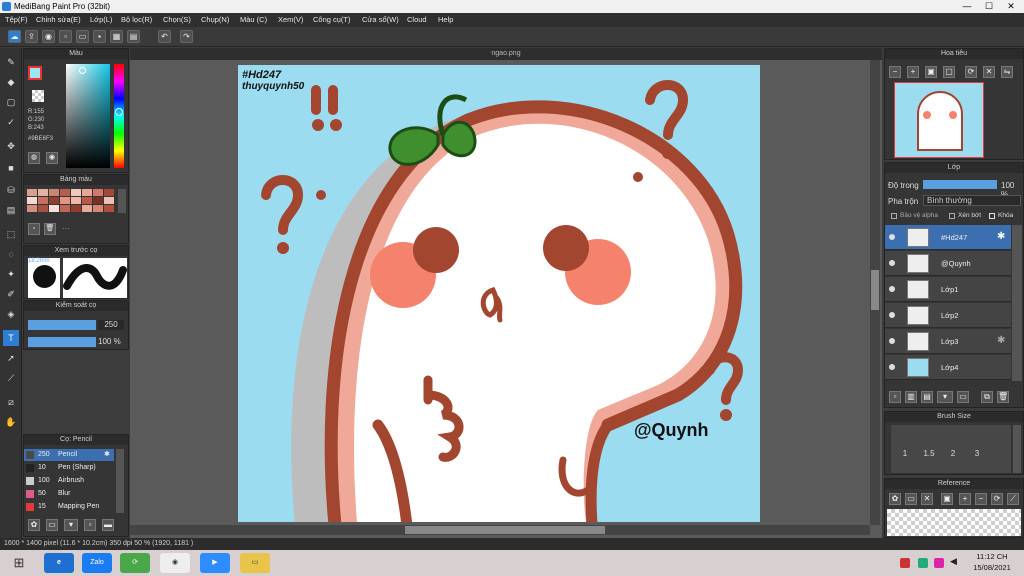 The width and height of the screenshot is (1024, 576). Describe the element at coordinates (34, 158) in the screenshot. I see `color-wheel-icon: ◍` at that location.